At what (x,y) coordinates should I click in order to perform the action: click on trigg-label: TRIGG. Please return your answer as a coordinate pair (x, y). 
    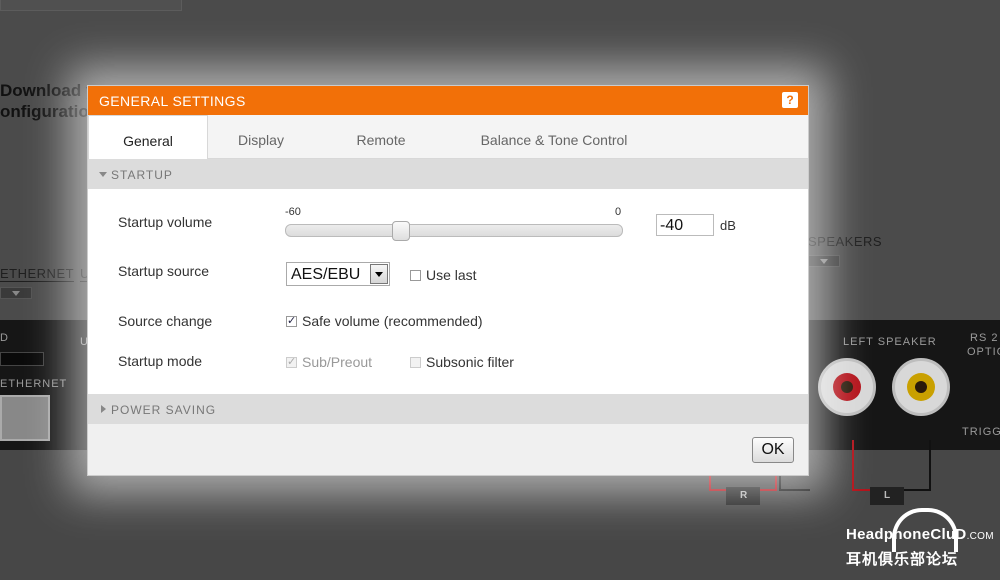
    Looking at the image, I should click on (981, 432).